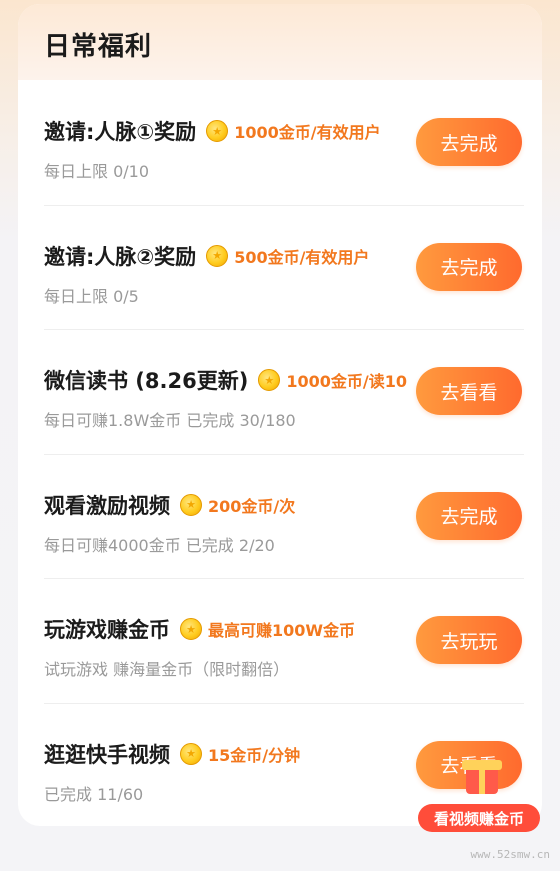  What do you see at coordinates (167, 669) in the screenshot?
I see `task-subtitle: 试玩游戏 赚海量金币（限时翻倍）` at bounding box center [167, 669].